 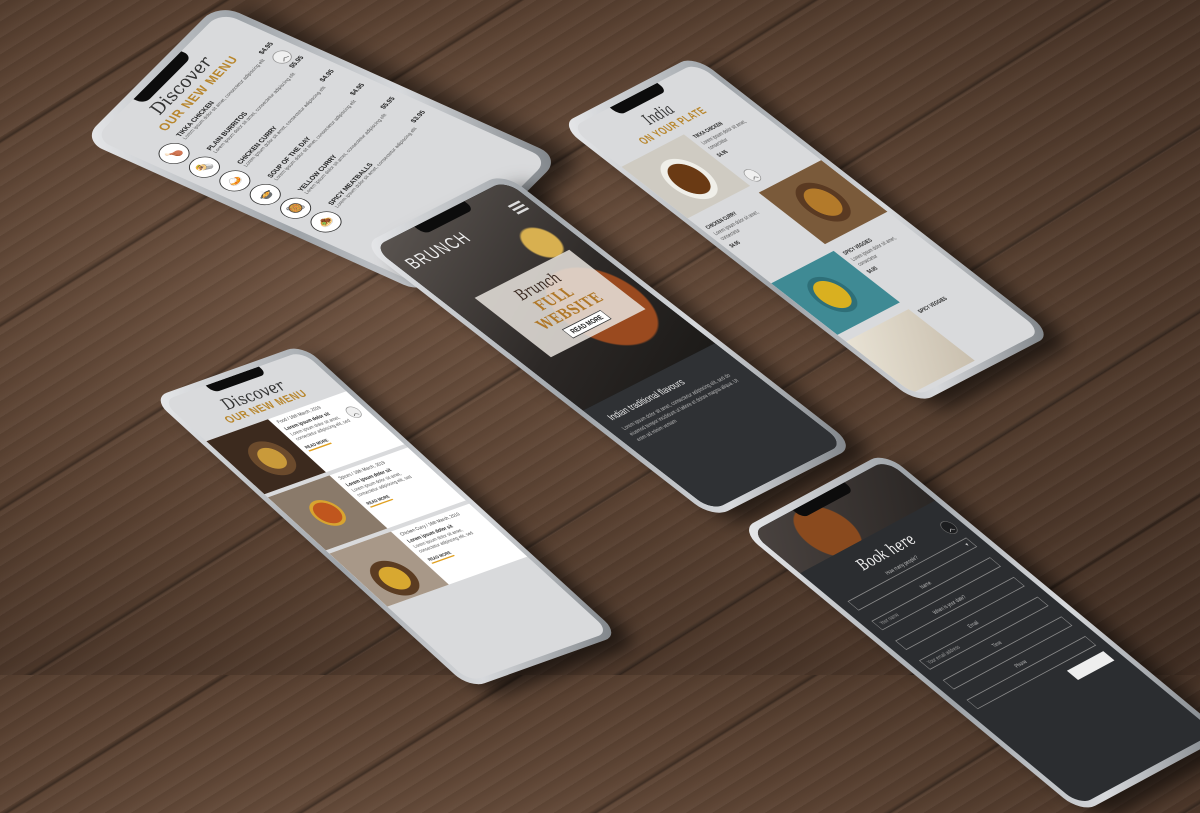 I want to click on menu-item-price: $5.95, so click(x=387, y=103).